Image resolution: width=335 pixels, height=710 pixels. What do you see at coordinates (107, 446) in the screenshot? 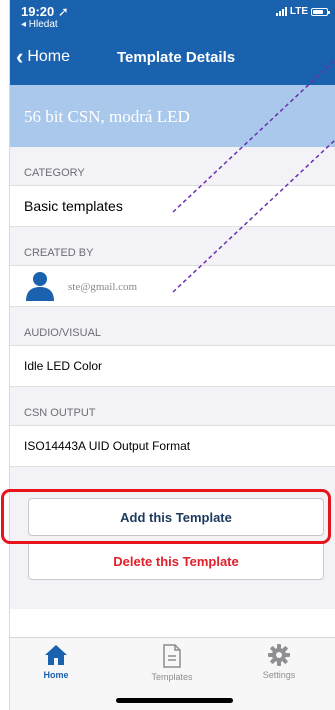
I see `csn-output-value: ISO14443A UID Output Format` at bounding box center [107, 446].